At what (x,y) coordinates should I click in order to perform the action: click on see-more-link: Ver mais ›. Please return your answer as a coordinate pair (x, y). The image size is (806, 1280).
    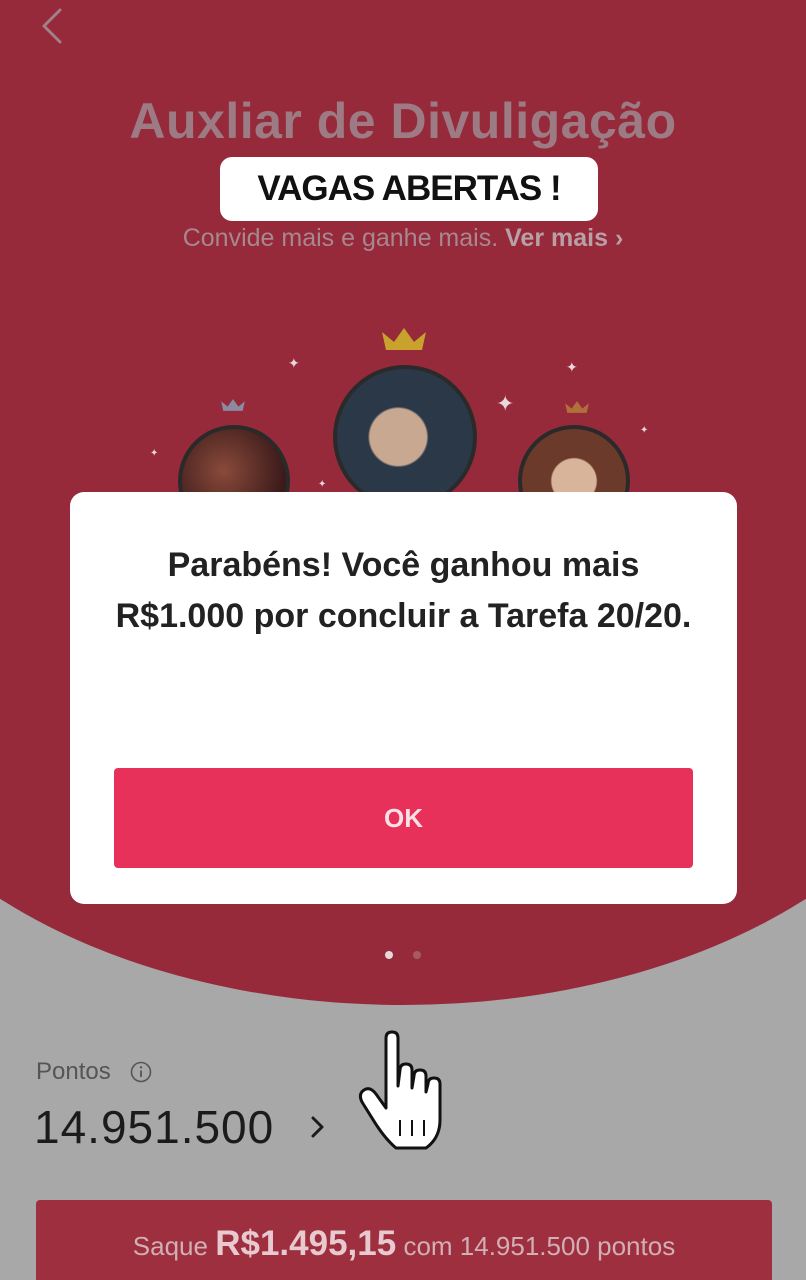
    Looking at the image, I should click on (564, 238).